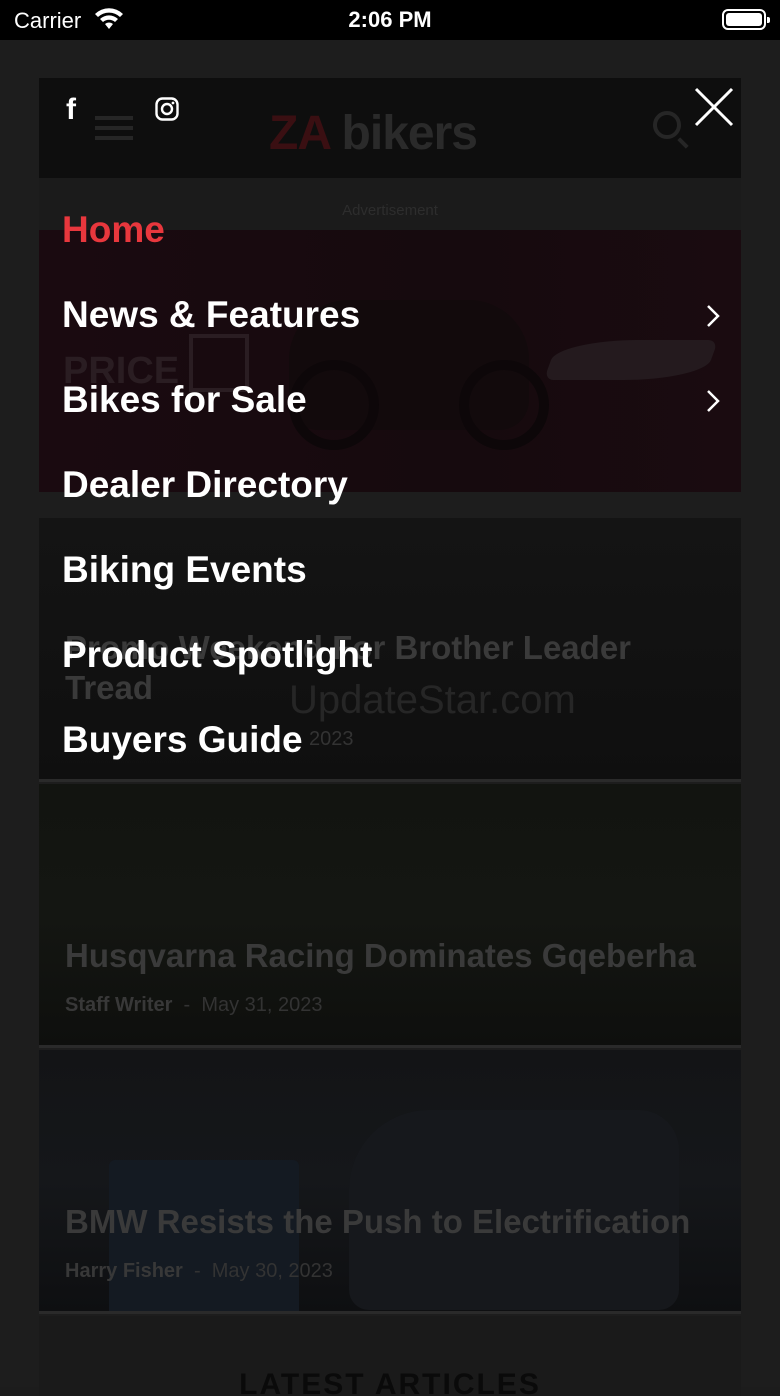 Image resolution: width=780 pixels, height=1396 pixels. What do you see at coordinates (184, 400) in the screenshot?
I see `menu-item-bikes-for-sale: Bikes for Sale` at bounding box center [184, 400].